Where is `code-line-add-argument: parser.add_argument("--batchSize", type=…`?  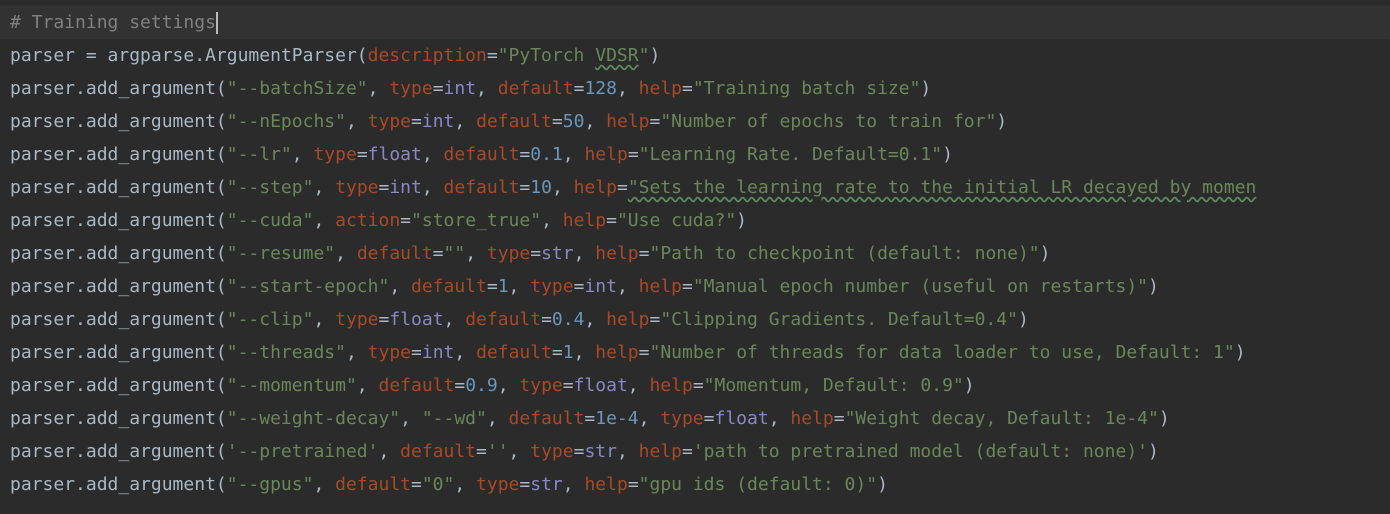
code-line-add-argument: parser.add_argument("--batchSize", type=… is located at coordinates (695, 88).